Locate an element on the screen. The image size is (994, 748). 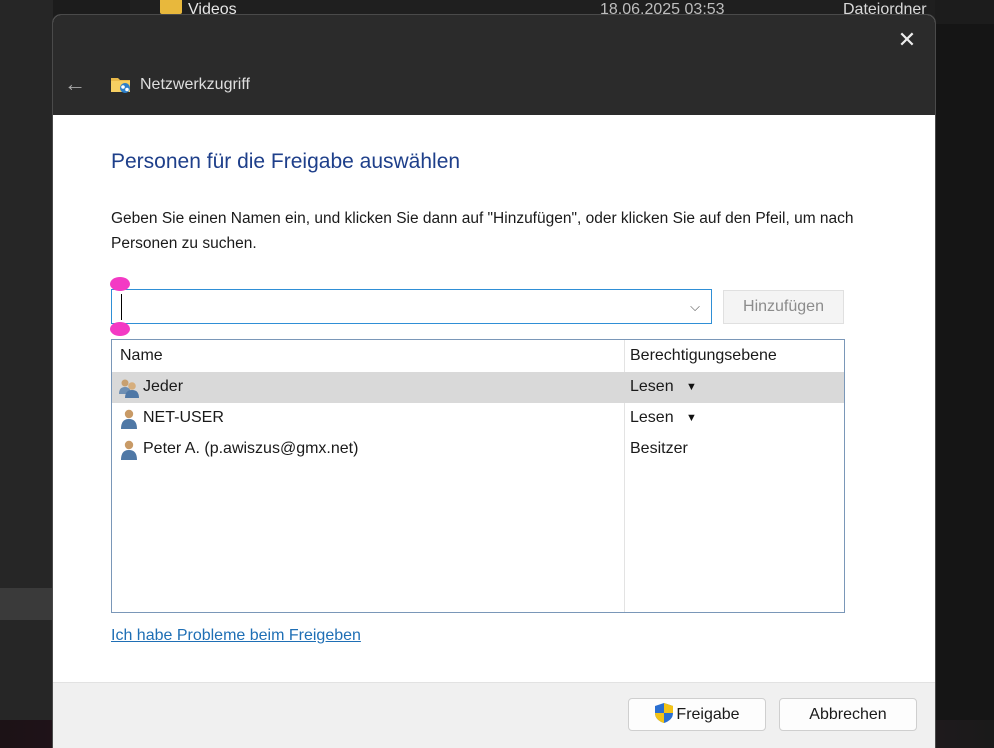
share-button-label: Freigabe is located at coordinates (708, 714).